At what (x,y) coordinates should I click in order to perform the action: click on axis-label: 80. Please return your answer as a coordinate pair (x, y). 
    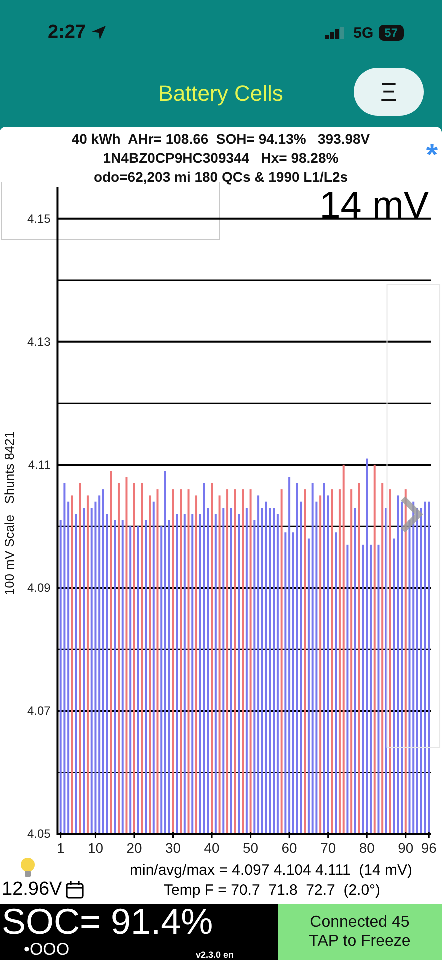
    Looking at the image, I should click on (367, 848).